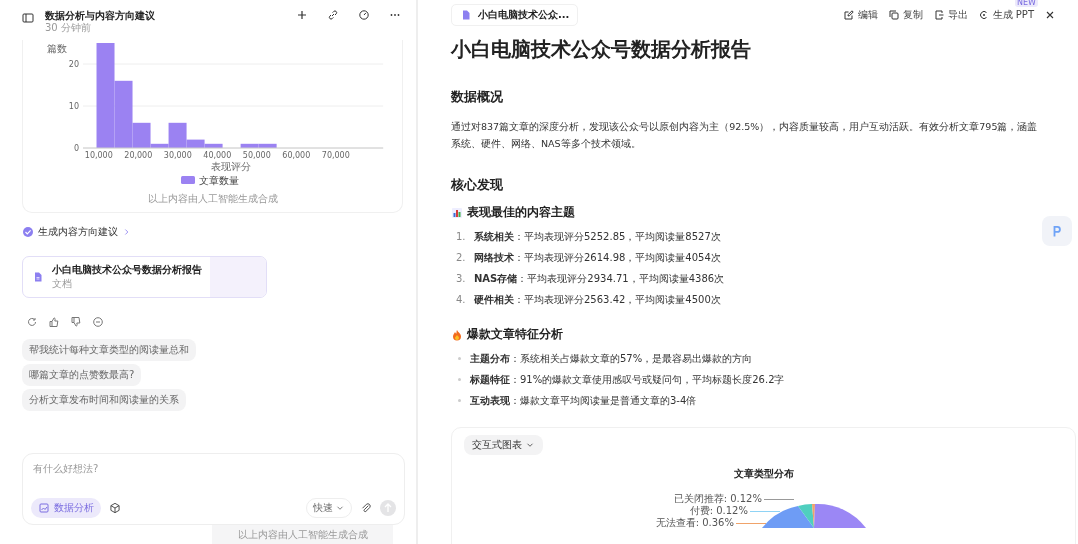  I want to click on suggestion-chip: 分析文章发布时间和阅读量的关系, so click(104, 400).